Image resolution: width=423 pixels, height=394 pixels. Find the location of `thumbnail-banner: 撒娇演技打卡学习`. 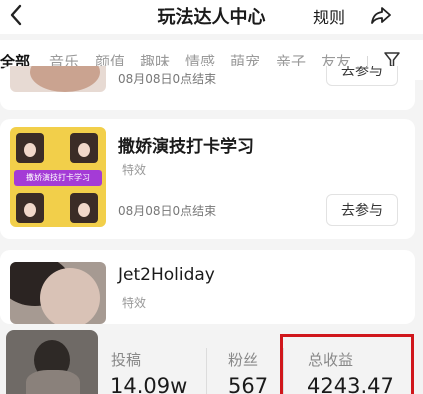

thumbnail-banner: 撒娇演技打卡学习 is located at coordinates (58, 178).